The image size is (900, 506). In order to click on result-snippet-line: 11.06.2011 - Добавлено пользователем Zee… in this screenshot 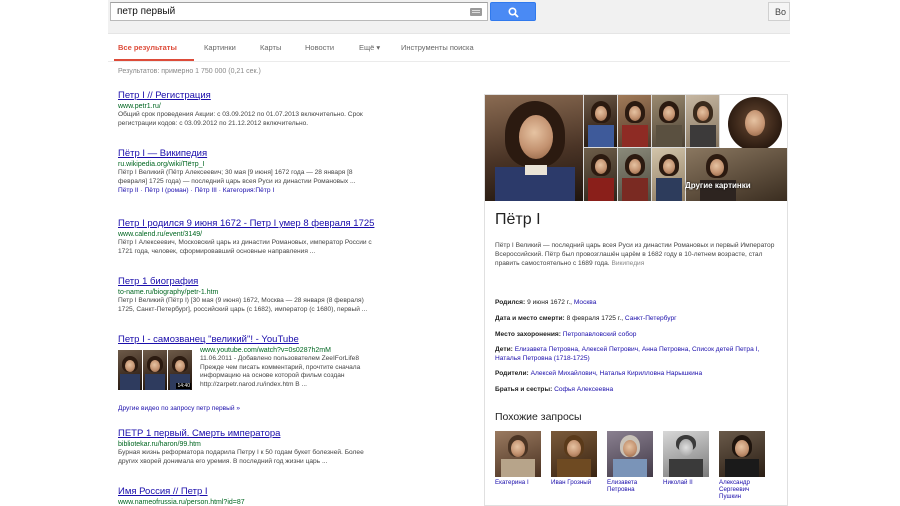, I will do `click(279, 358)`.